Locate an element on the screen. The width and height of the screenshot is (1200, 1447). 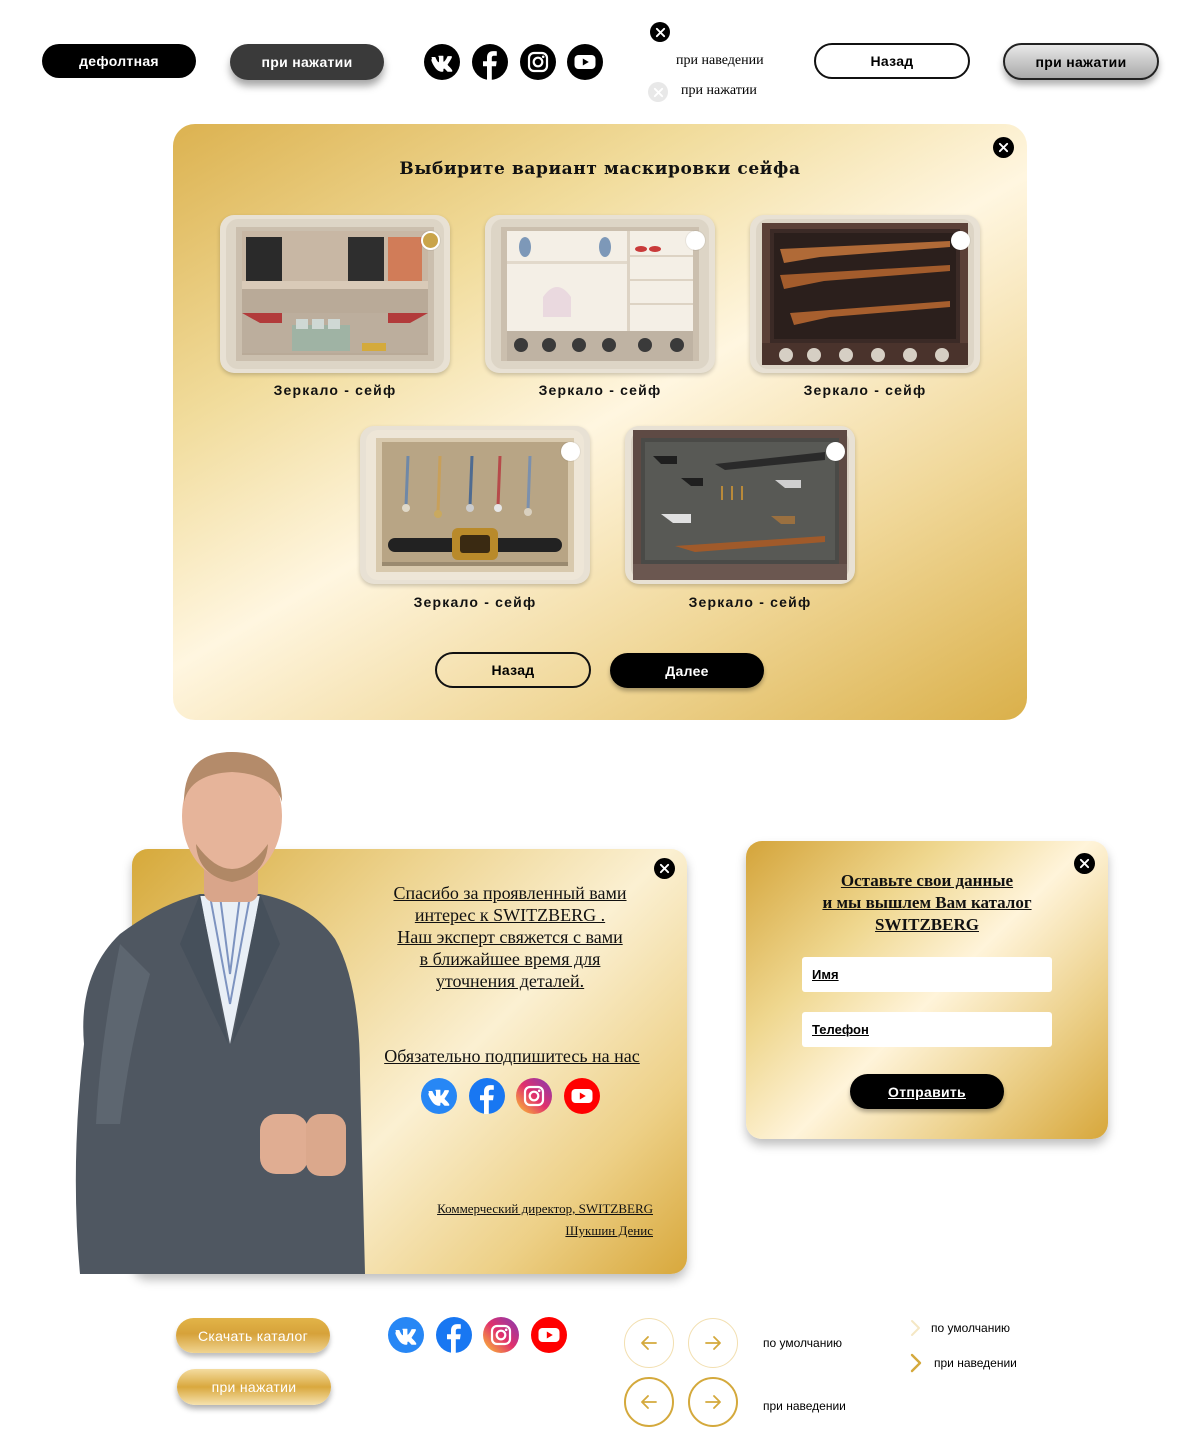
option-caption-3: Зеркало - сейф is located at coordinates (865, 390).